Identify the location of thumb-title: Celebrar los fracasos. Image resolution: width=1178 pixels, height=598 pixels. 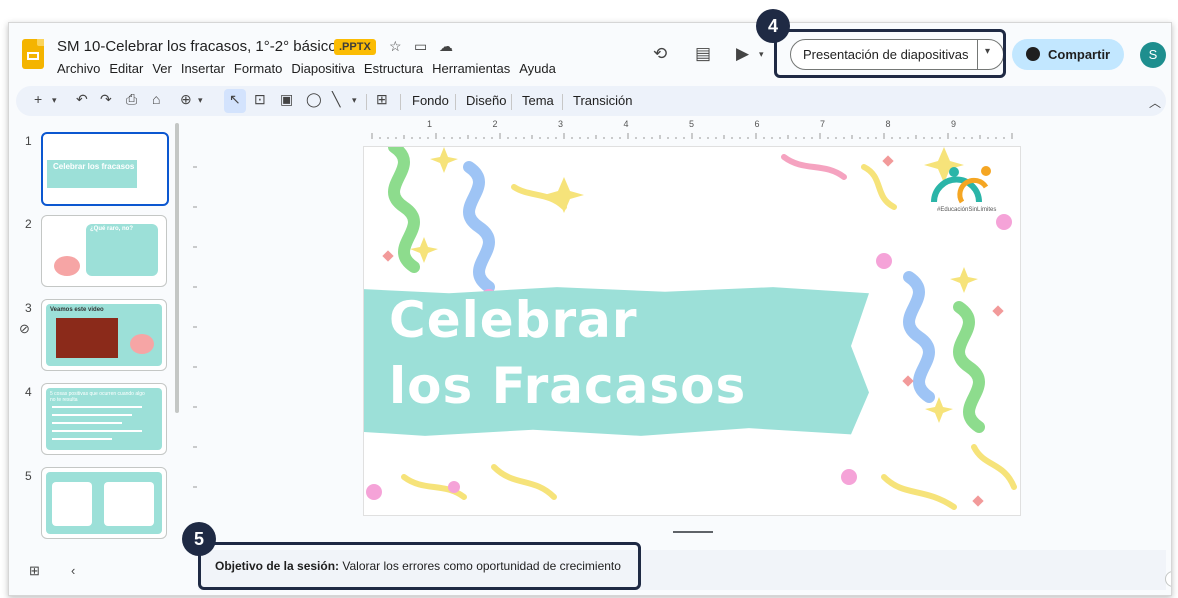
(94, 166).